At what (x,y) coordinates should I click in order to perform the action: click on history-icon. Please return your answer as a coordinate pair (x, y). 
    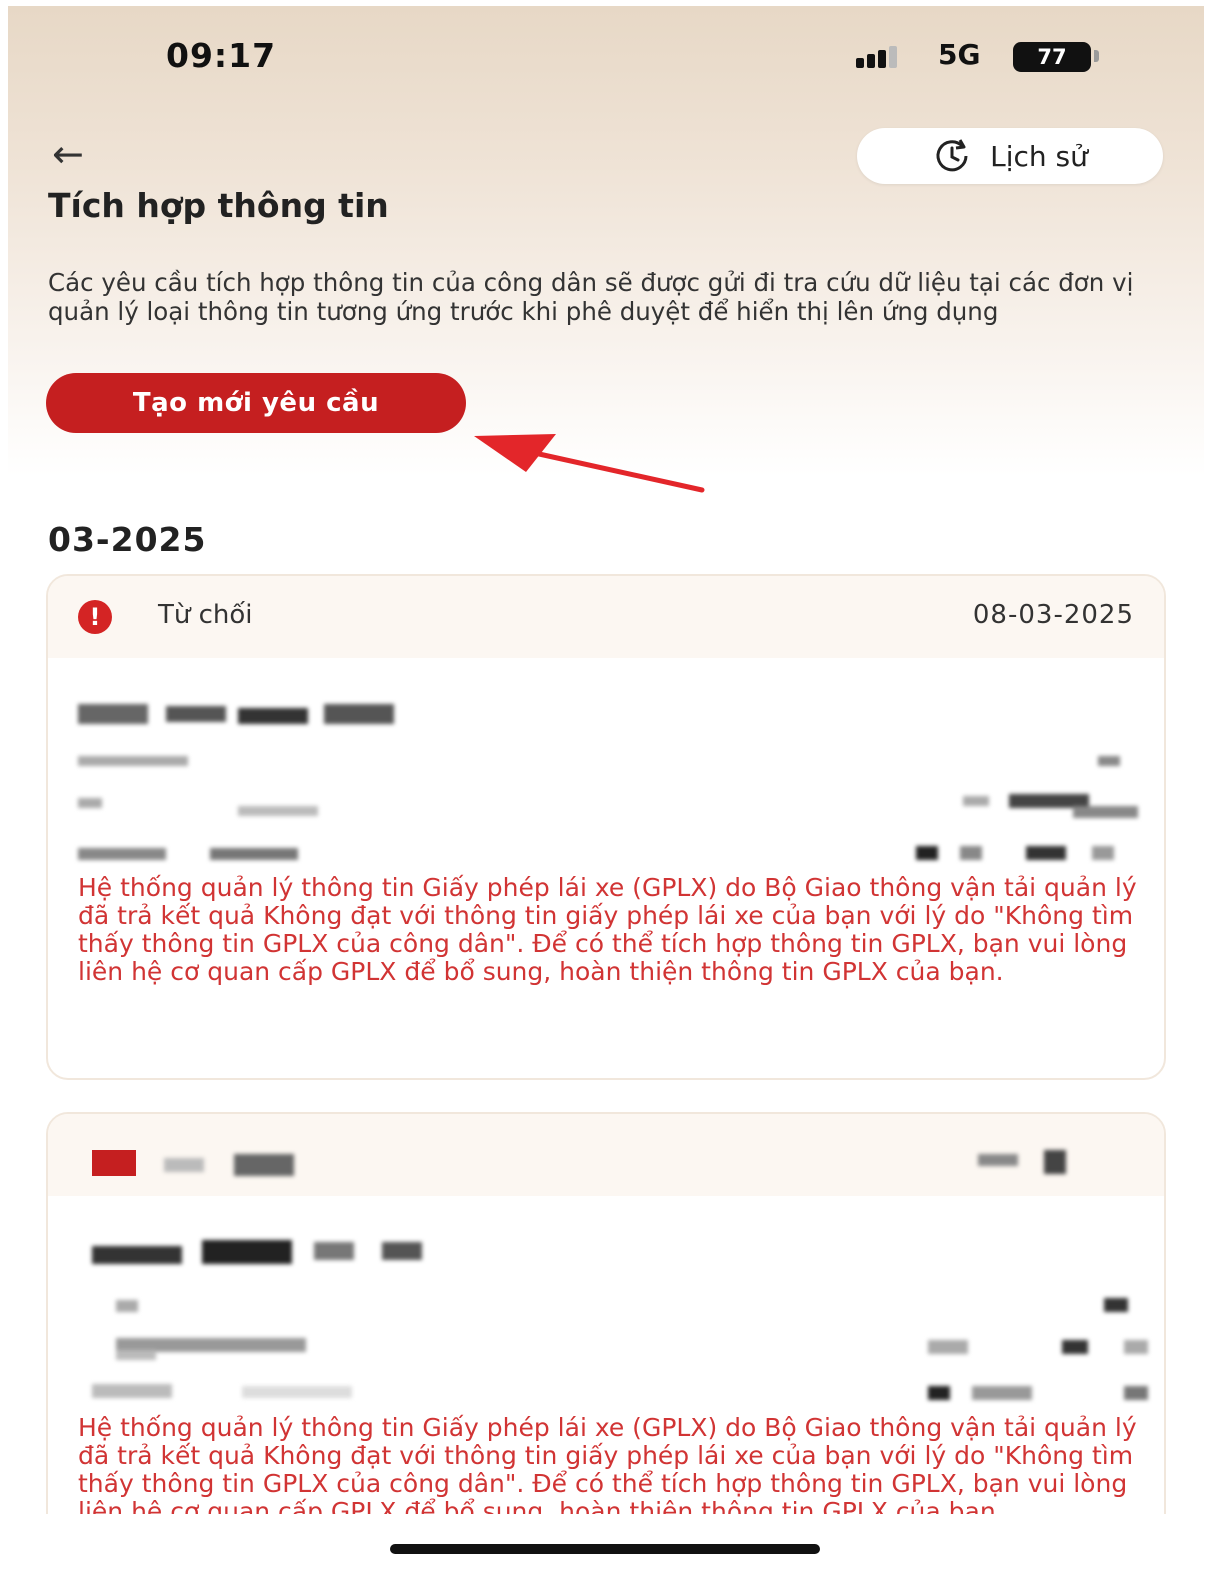
    Looking at the image, I should click on (952, 155).